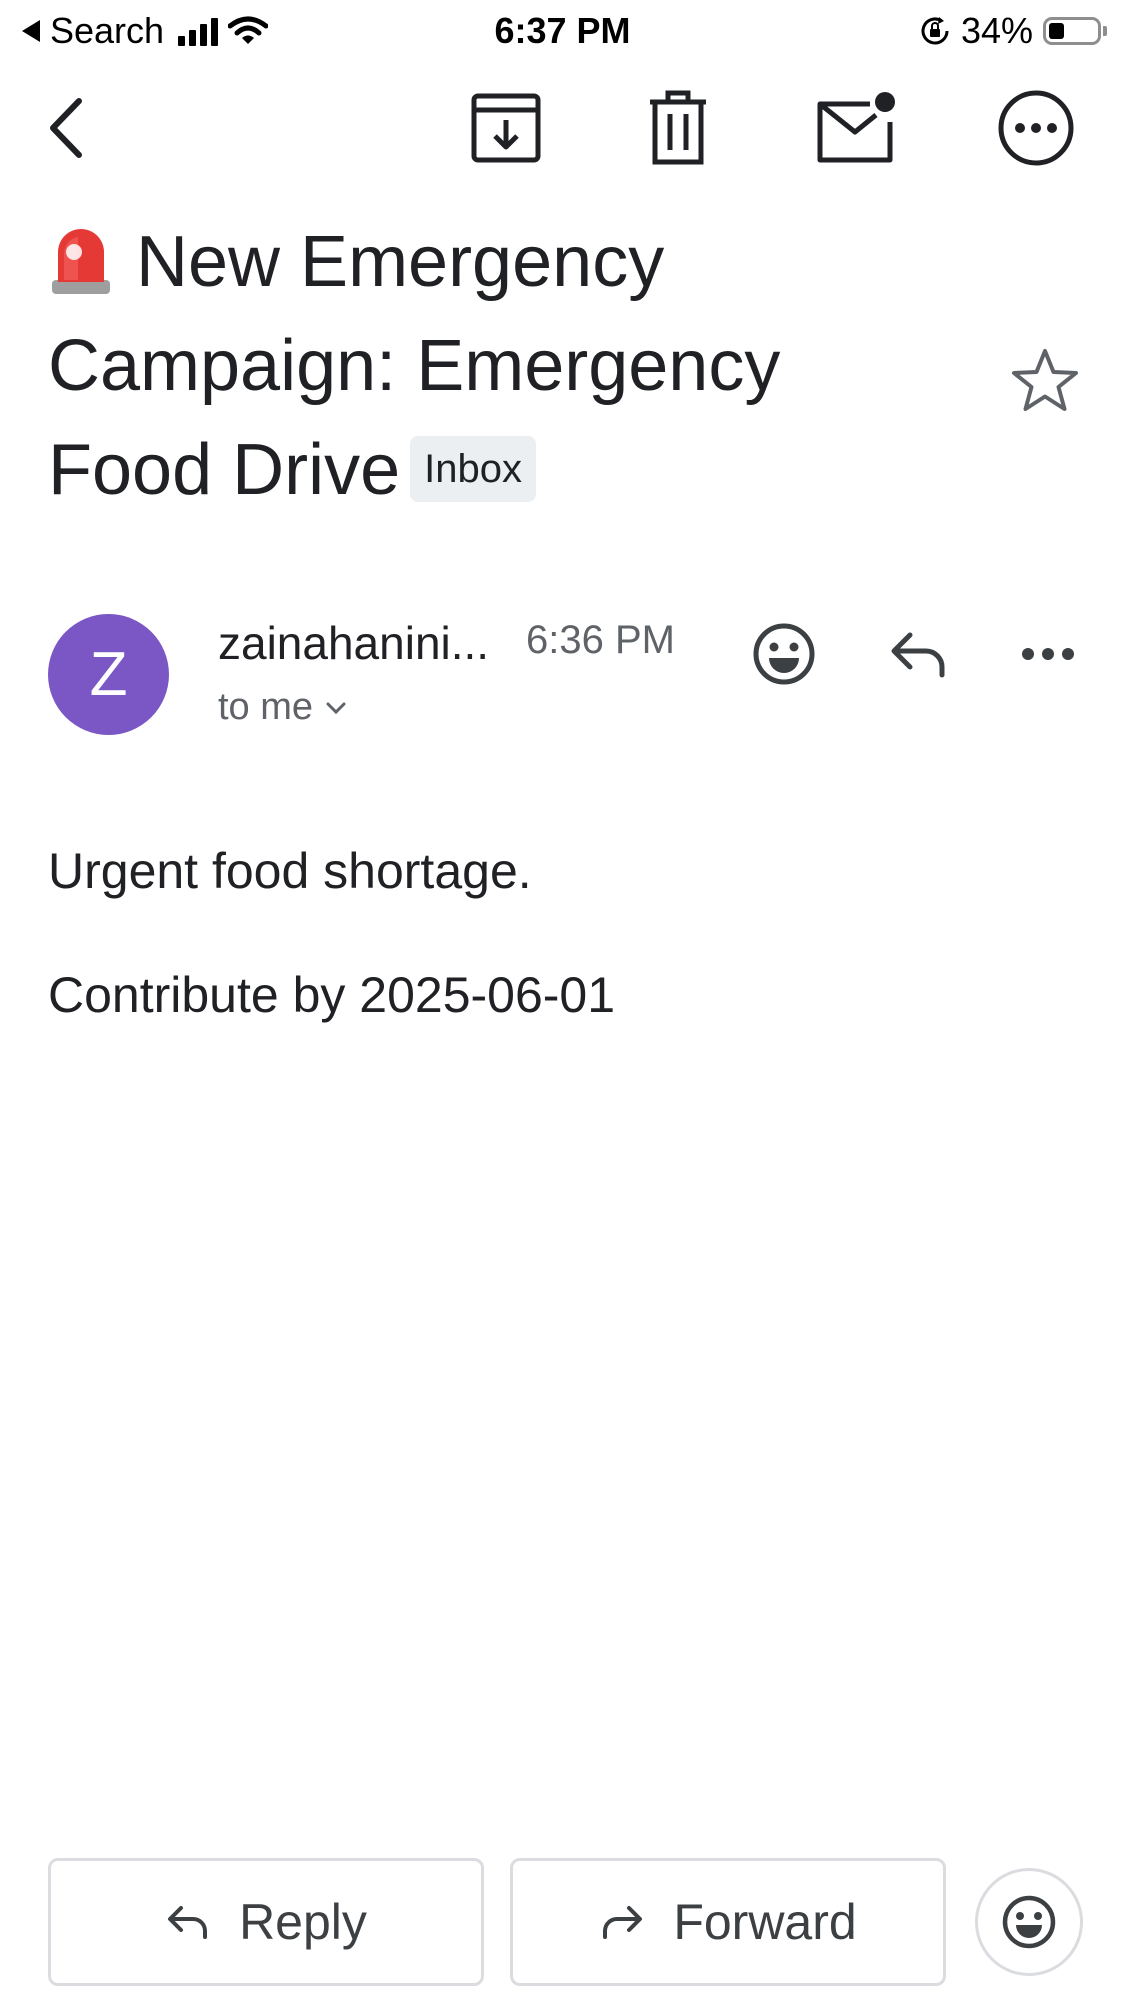  I want to click on back-button, so click(66, 128).